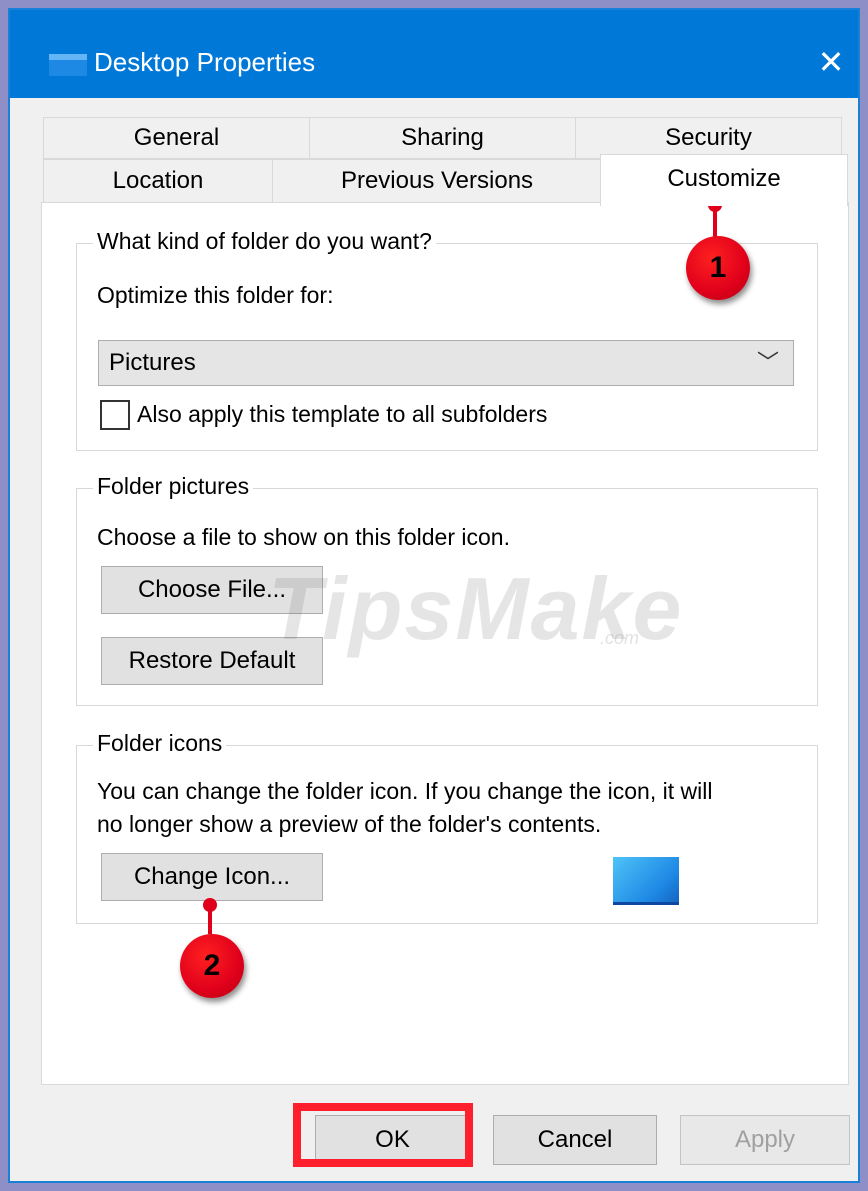 This screenshot has width=868, height=1191. I want to click on annotation-marker-2: 2, so click(212, 966).